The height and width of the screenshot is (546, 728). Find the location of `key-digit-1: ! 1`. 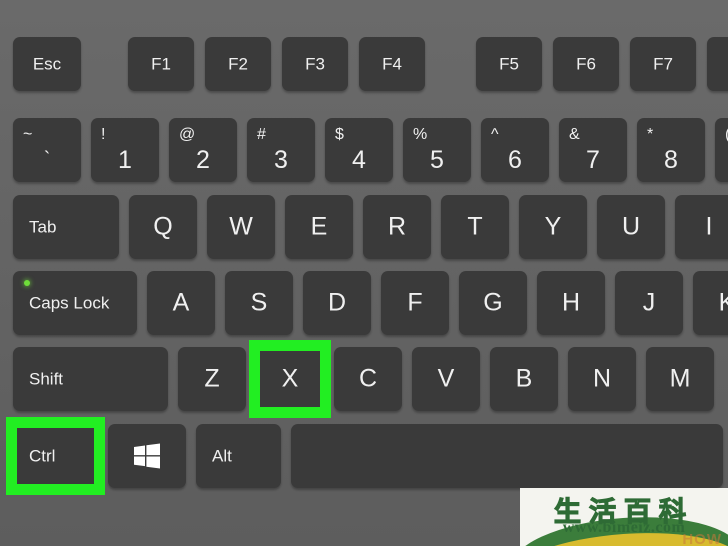

key-digit-1: ! 1 is located at coordinates (125, 150).